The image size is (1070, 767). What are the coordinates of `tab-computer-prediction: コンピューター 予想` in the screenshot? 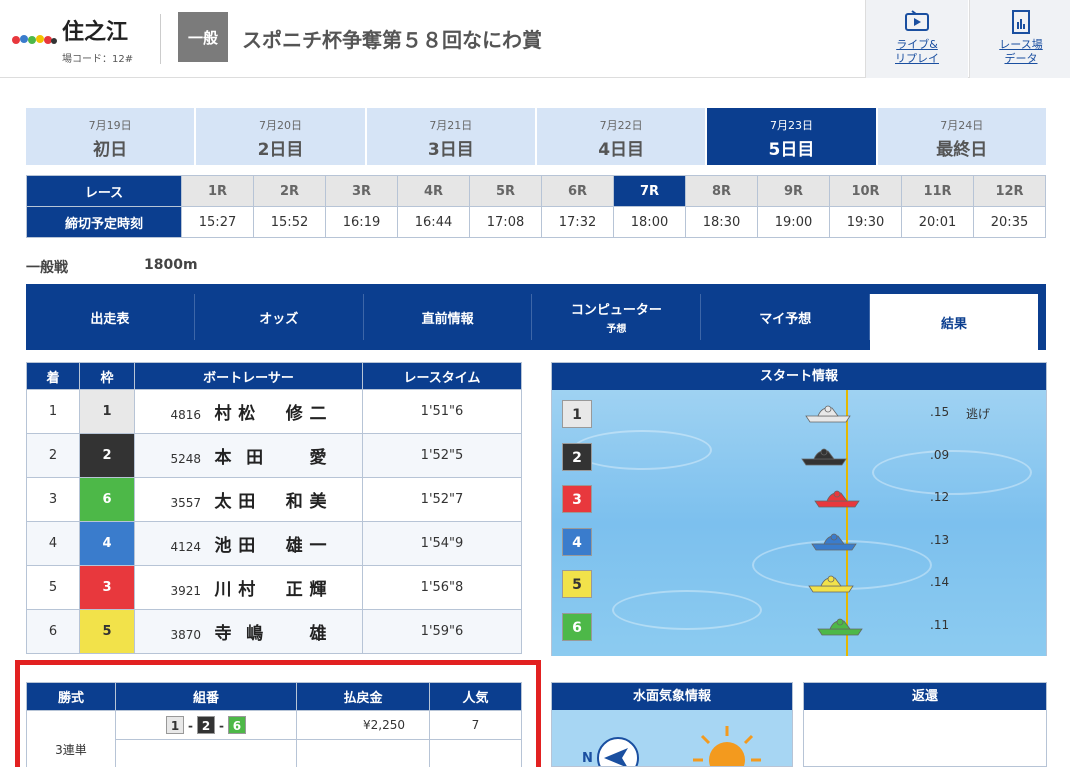 It's located at (617, 317).